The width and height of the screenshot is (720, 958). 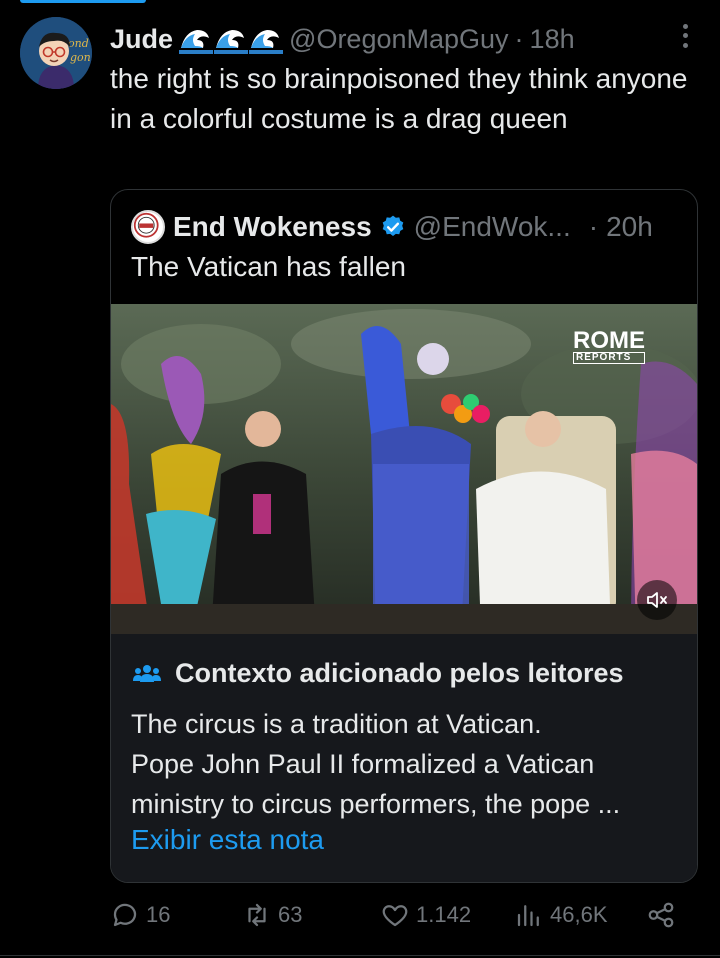 I want to click on like-count: 1.142, so click(x=444, y=914).